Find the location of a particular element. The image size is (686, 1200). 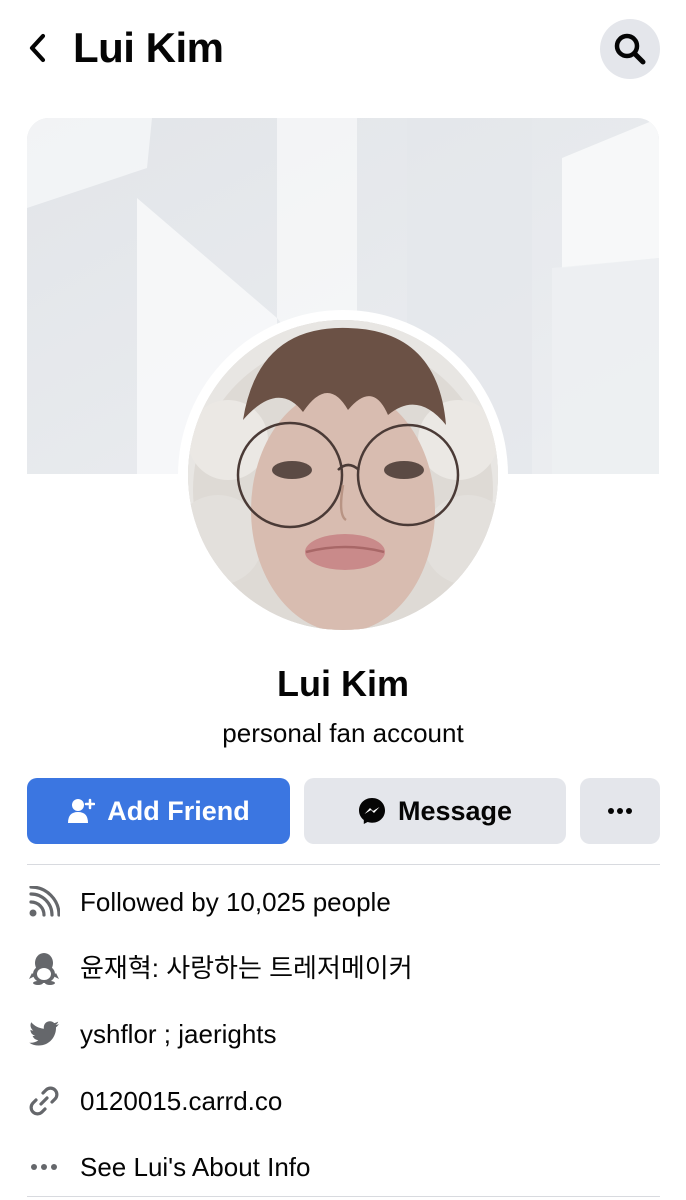

qq-text: 윤재혁: 사랑하는 트레저메이커 is located at coordinates (246, 968).